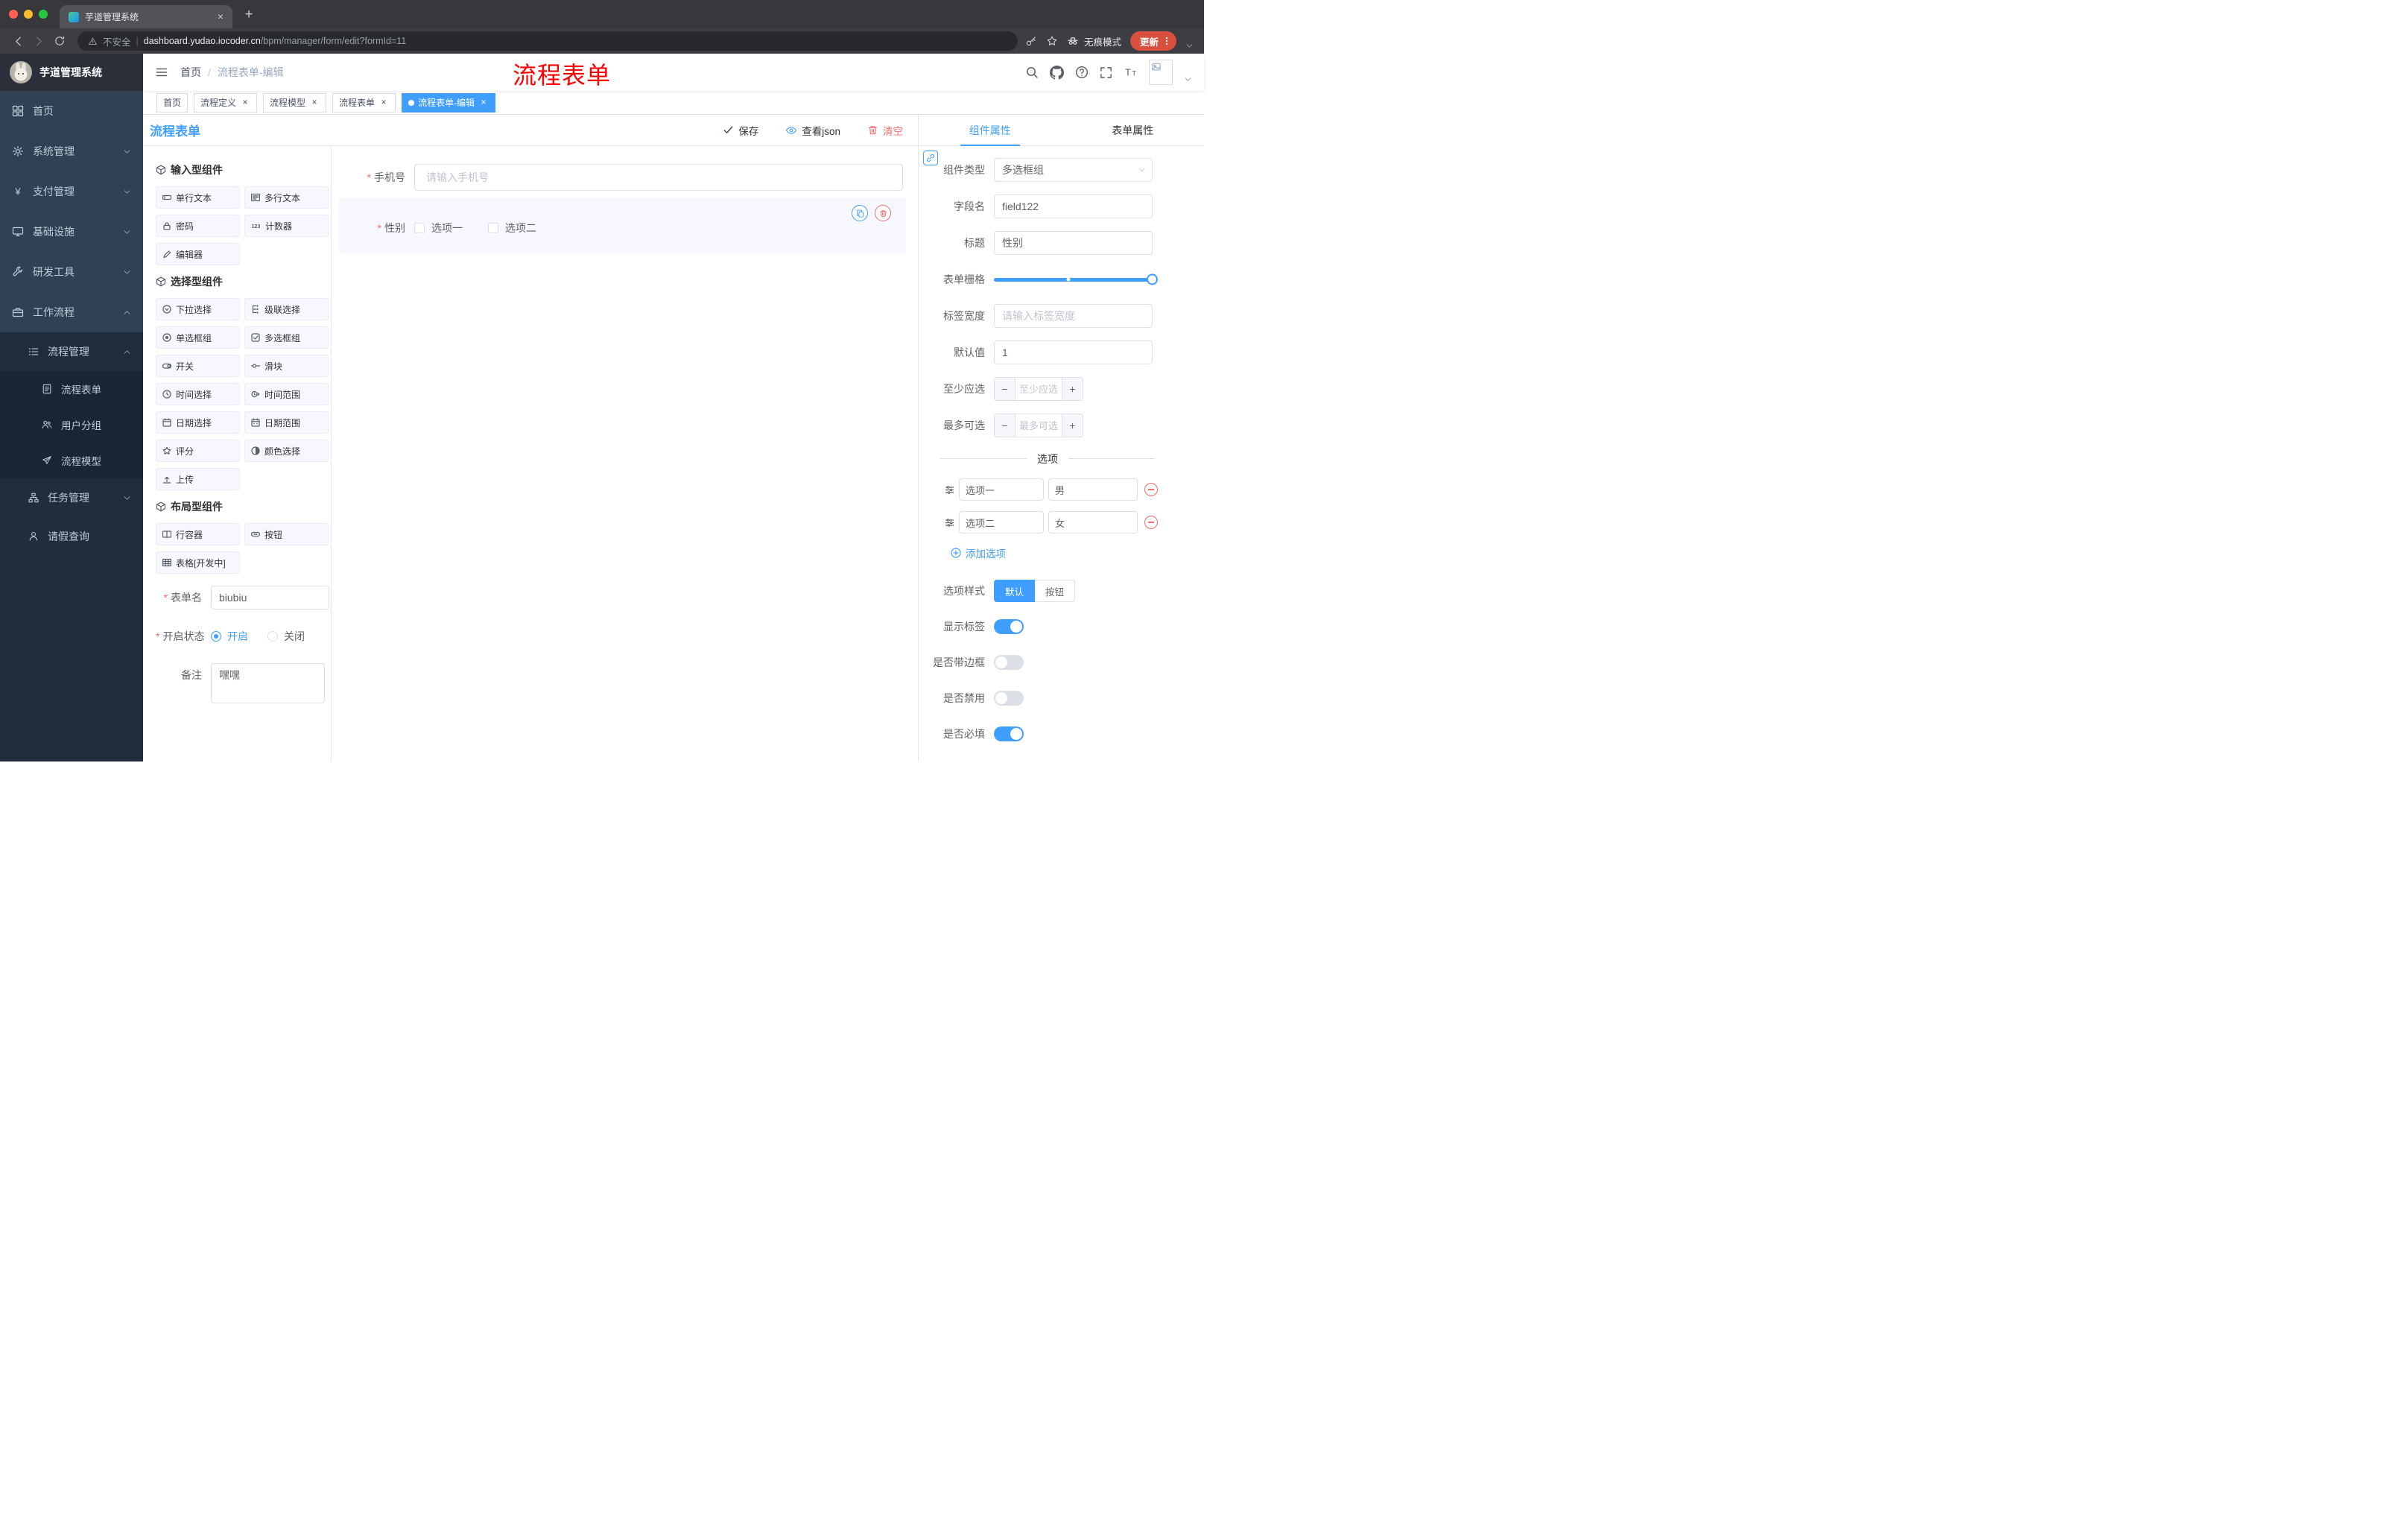 The width and height of the screenshot is (2408, 1523). Describe the element at coordinates (1152, 41) in the screenshot. I see `update-button: 更新` at that location.